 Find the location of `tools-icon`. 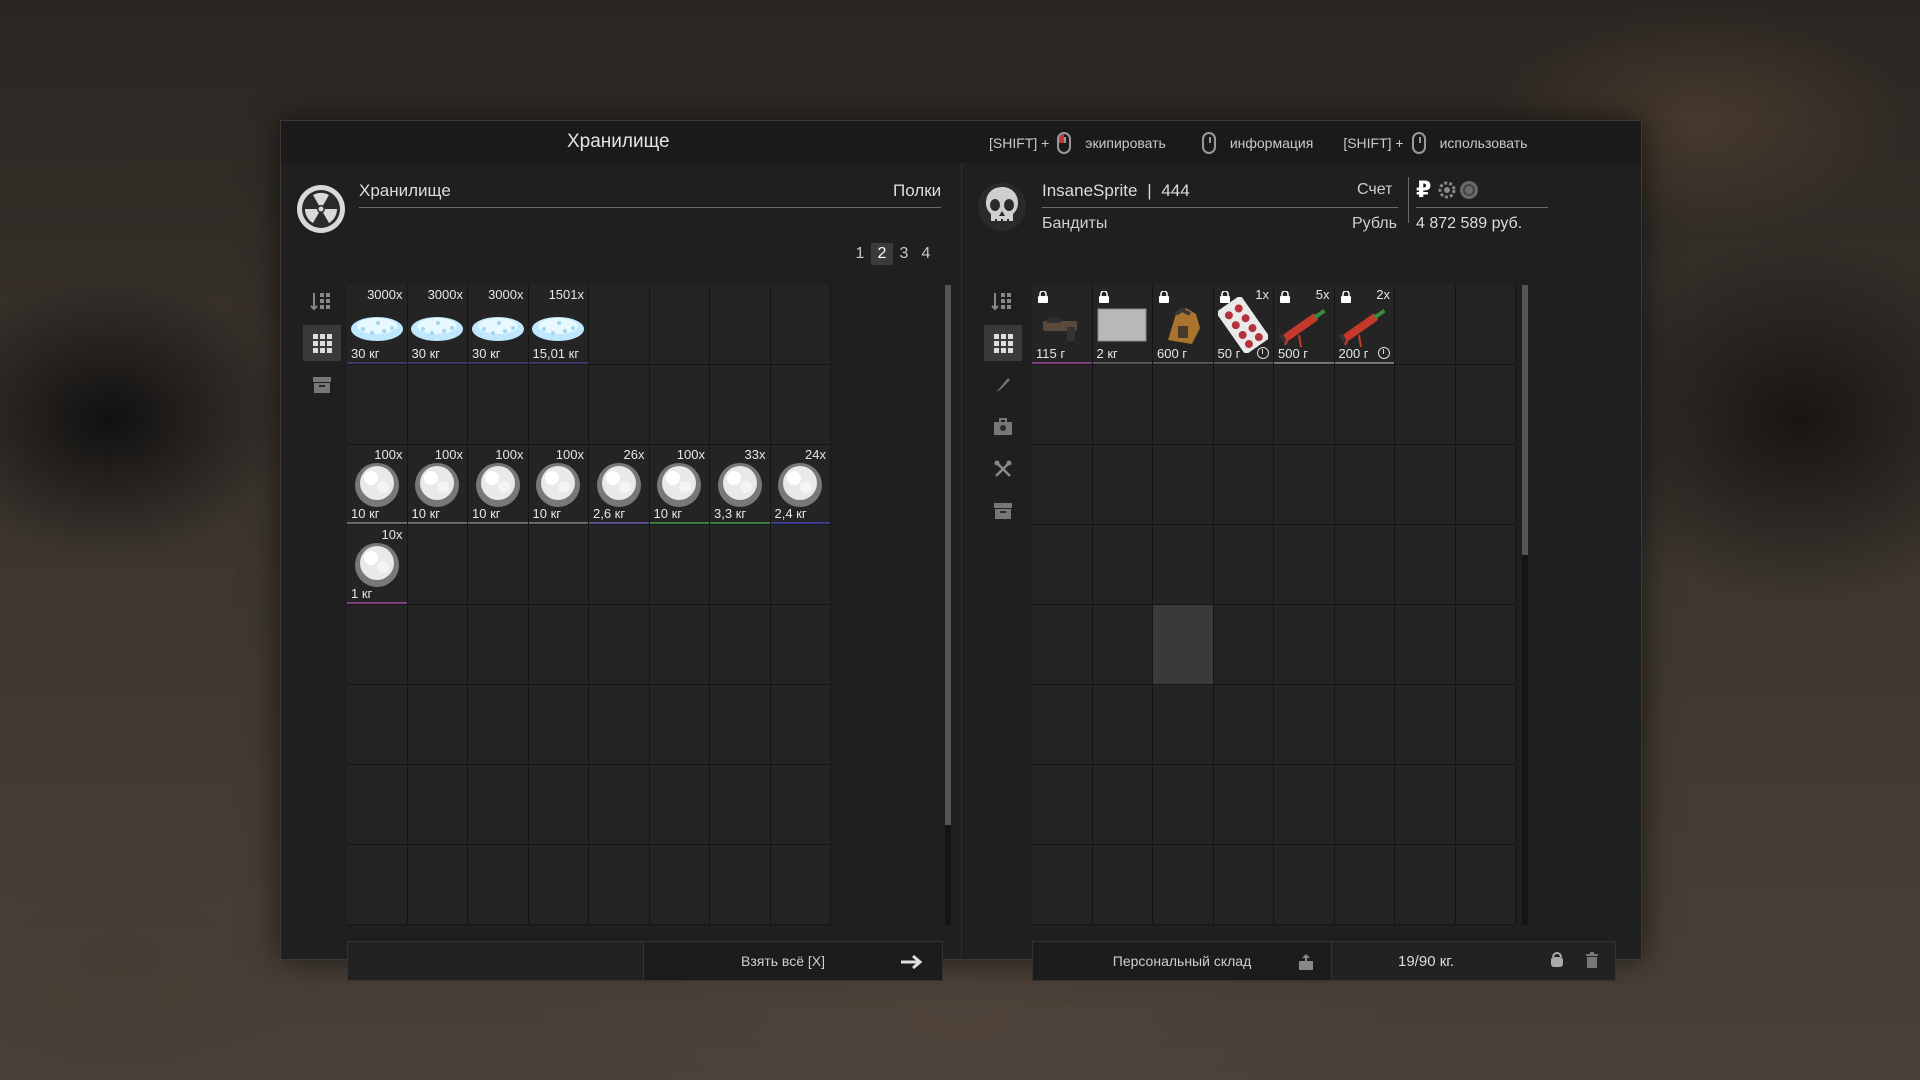

tools-icon is located at coordinates (1003, 469).